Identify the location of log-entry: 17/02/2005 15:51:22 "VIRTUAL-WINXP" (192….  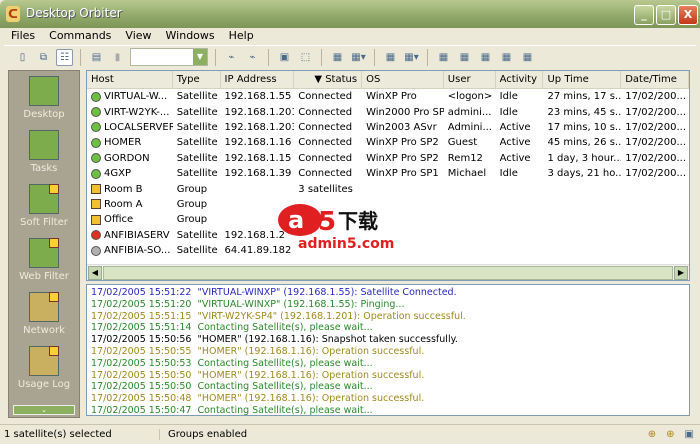
(274, 292).